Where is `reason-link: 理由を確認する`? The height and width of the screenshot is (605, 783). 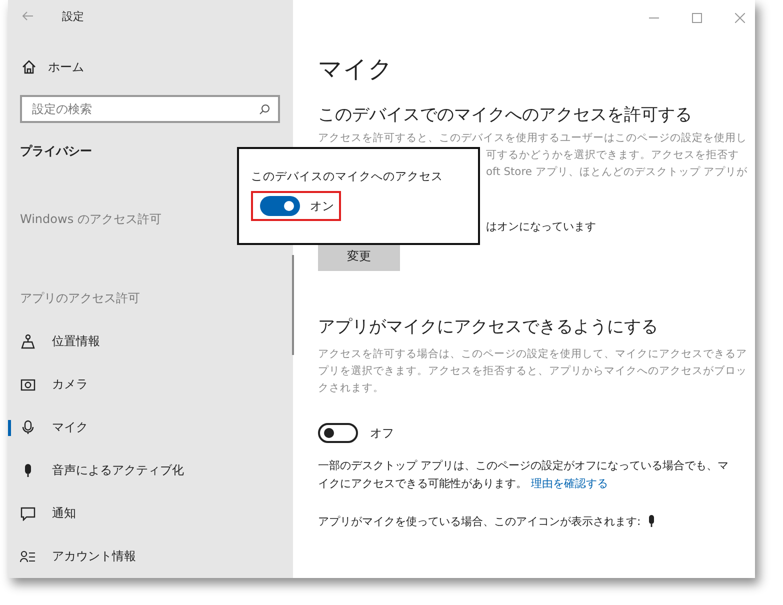
reason-link: 理由を確認する is located at coordinates (569, 483).